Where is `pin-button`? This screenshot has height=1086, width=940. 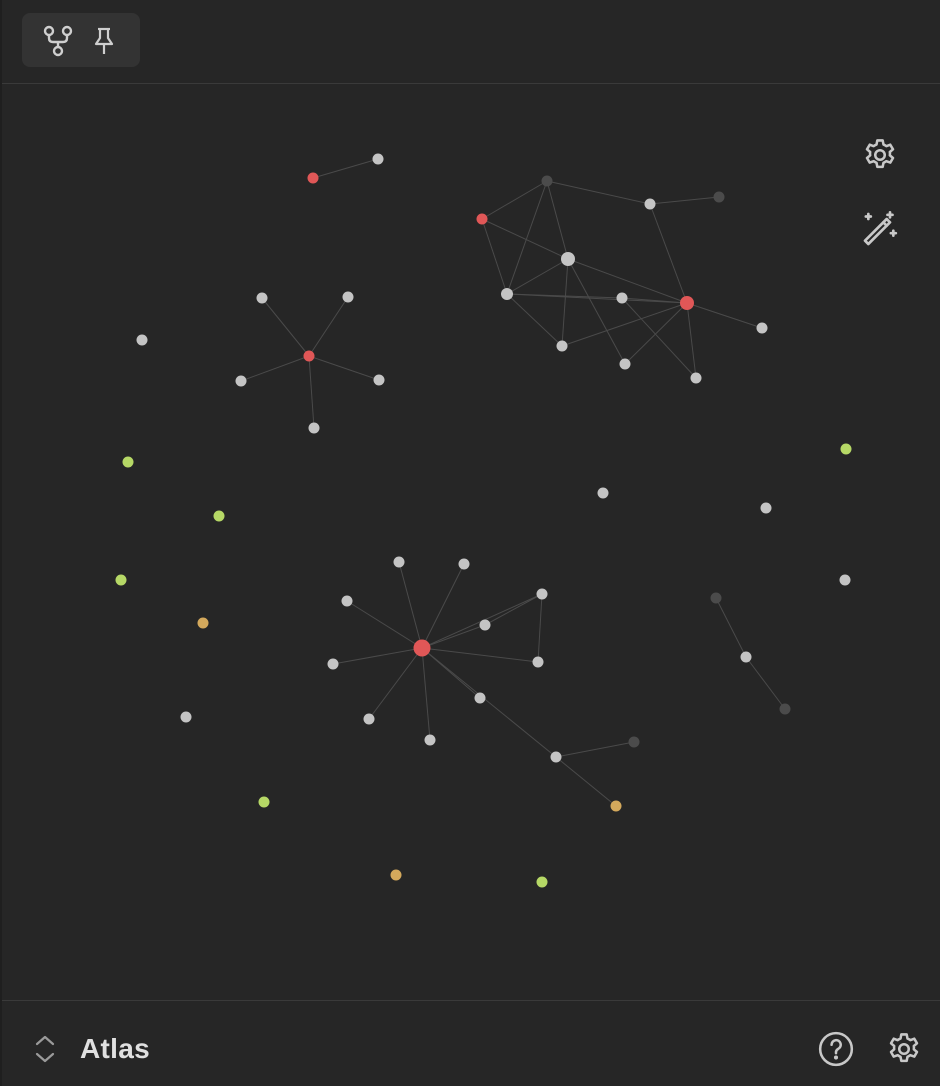
pin-button is located at coordinates (104, 41).